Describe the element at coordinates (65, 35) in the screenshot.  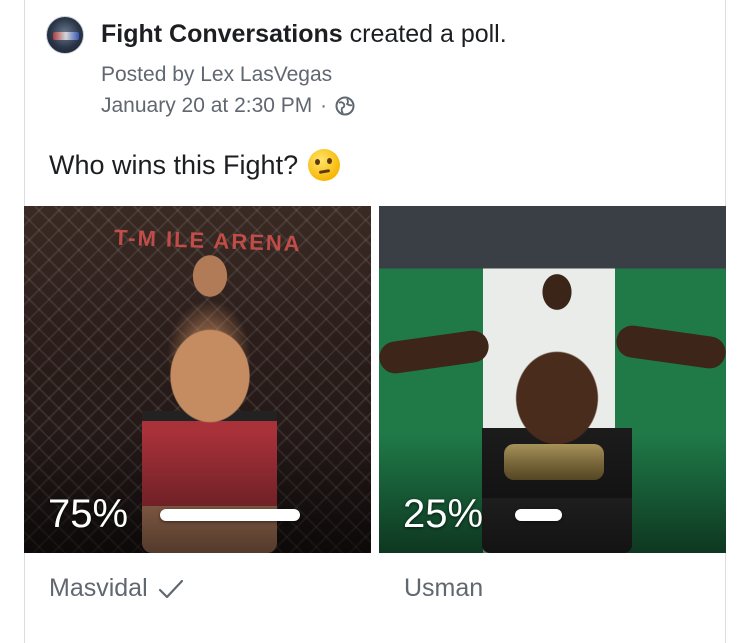
I see `page-avatar` at that location.